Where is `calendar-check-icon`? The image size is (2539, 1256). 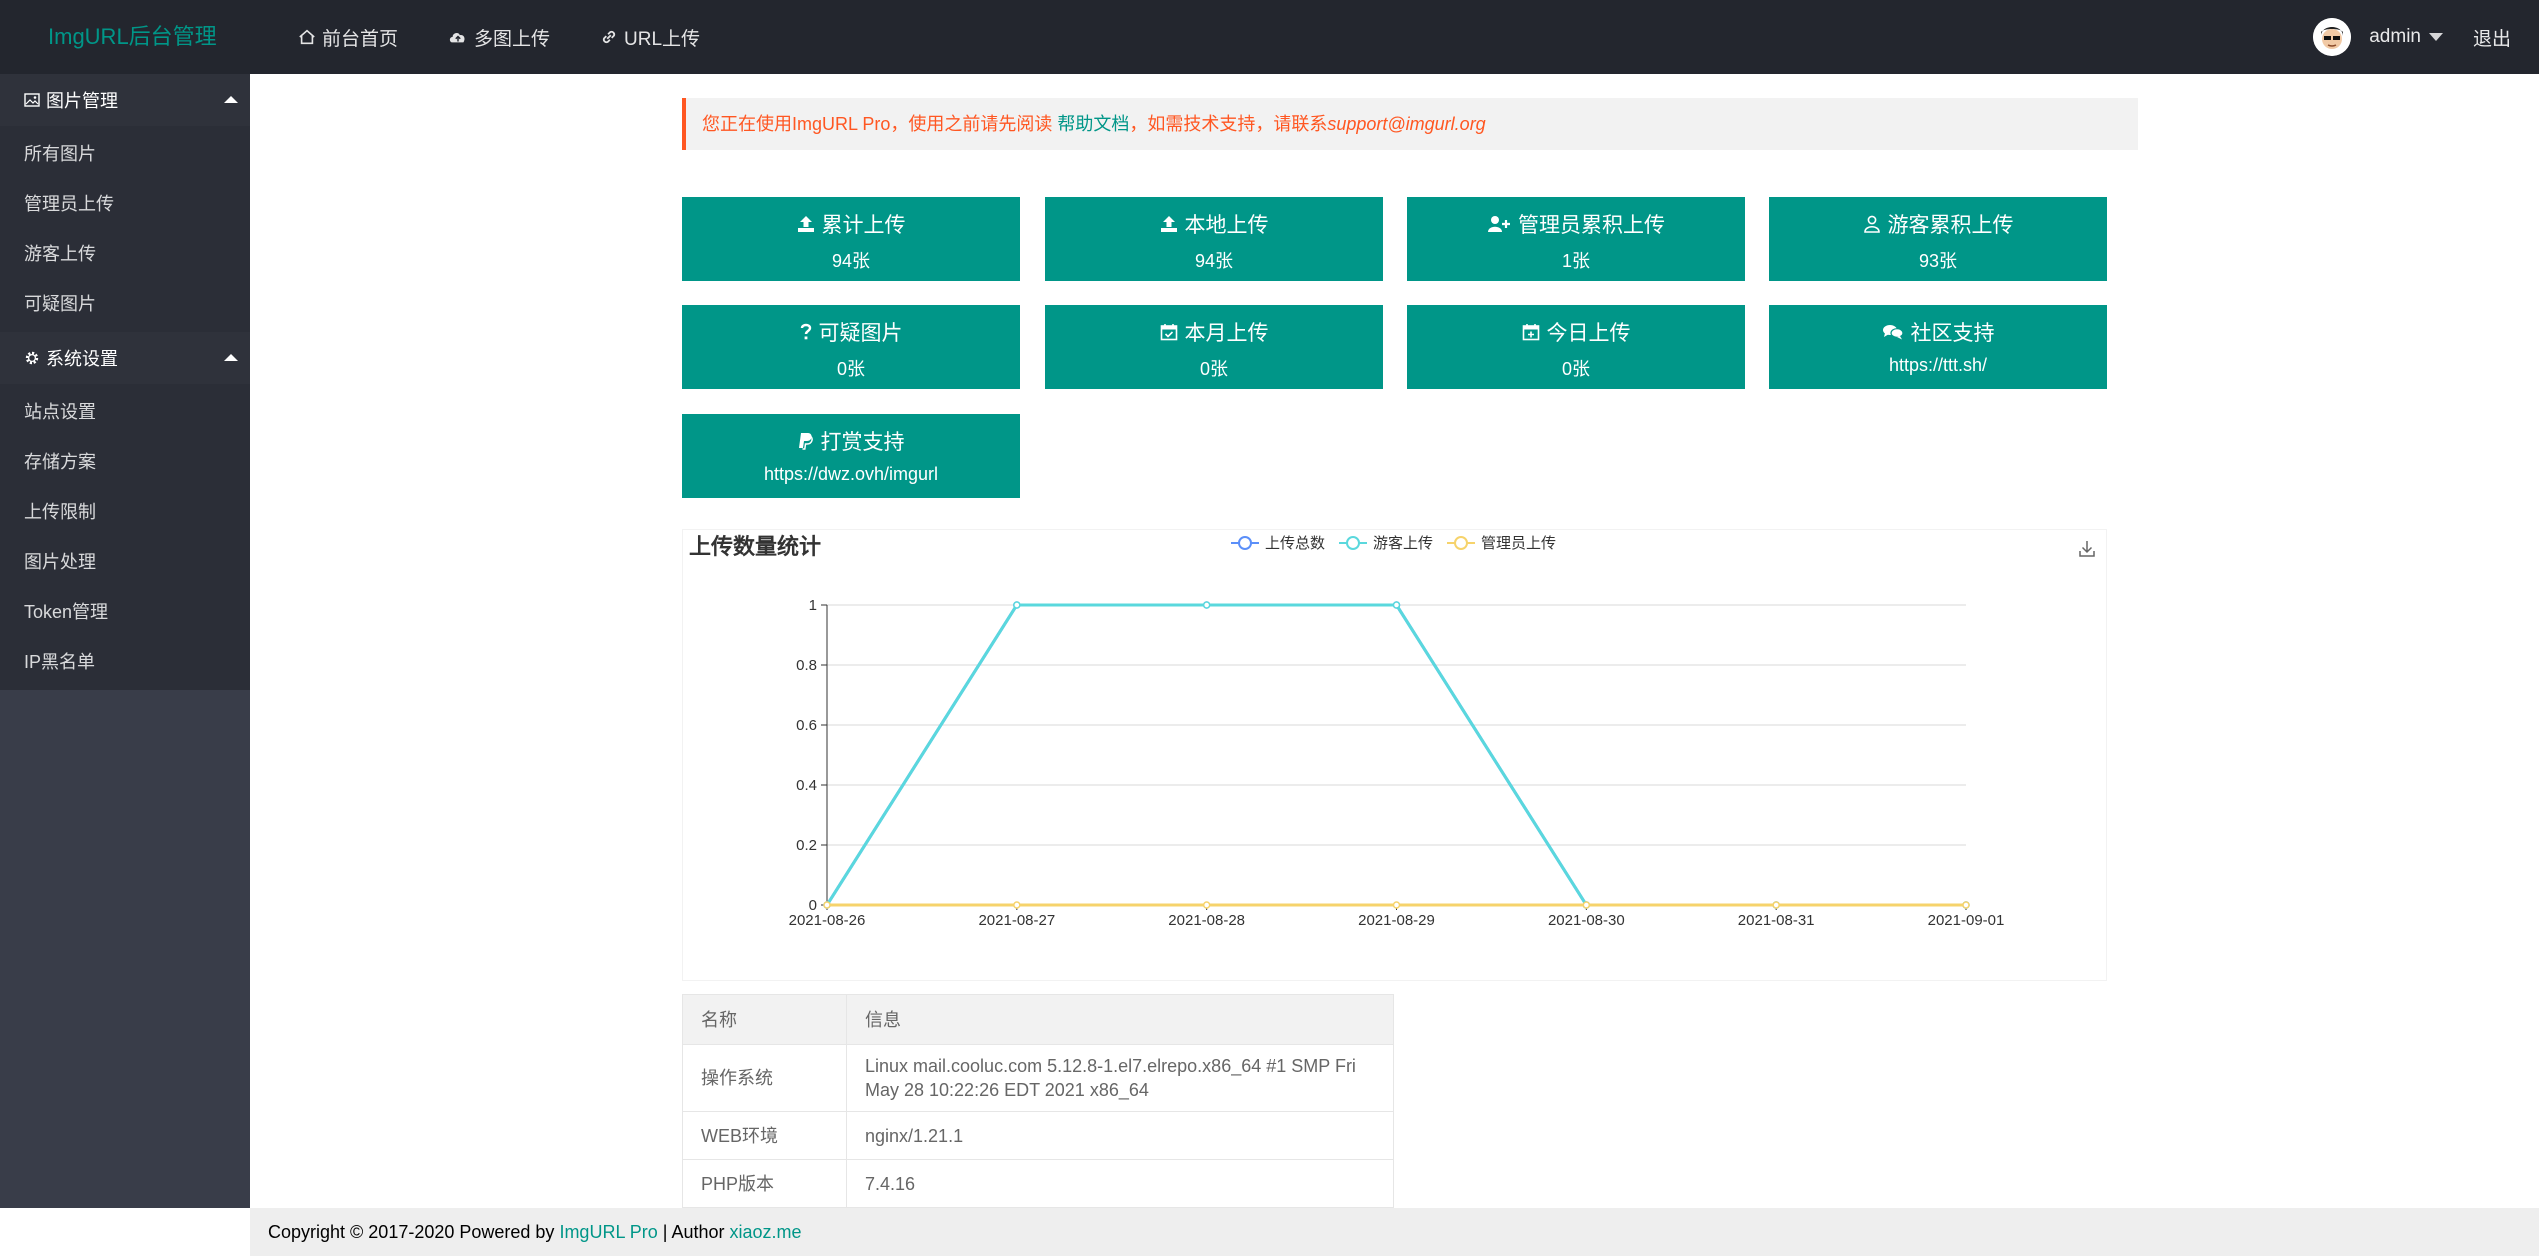 calendar-check-icon is located at coordinates (1168, 332).